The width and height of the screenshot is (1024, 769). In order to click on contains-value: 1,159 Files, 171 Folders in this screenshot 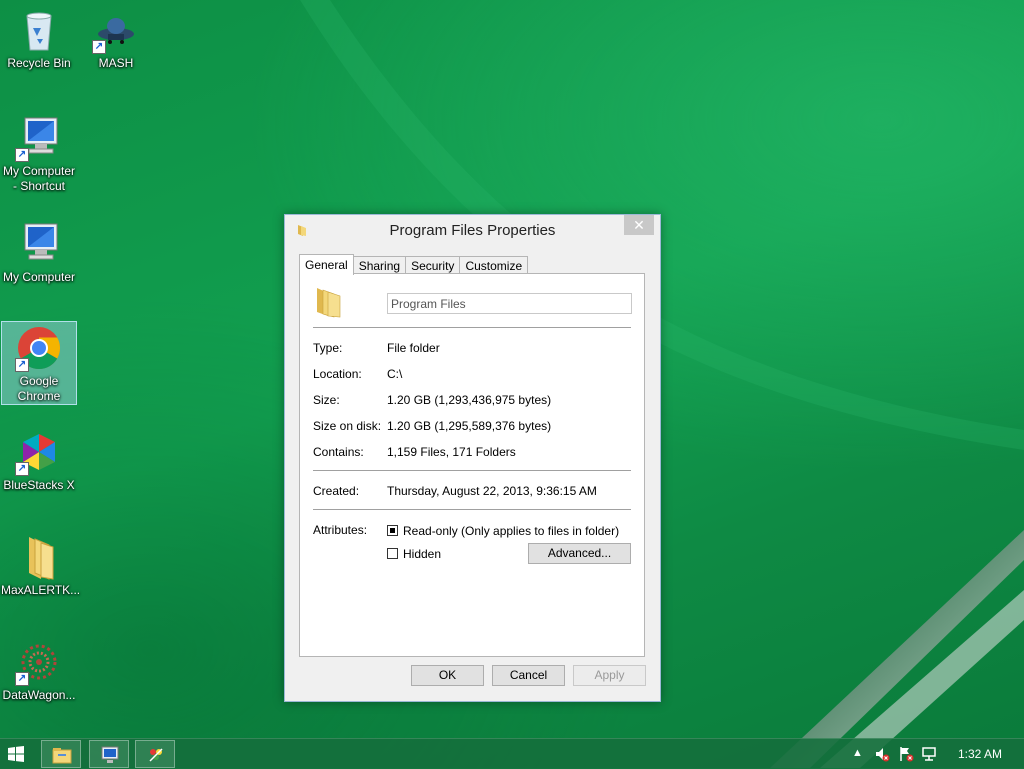, I will do `click(451, 452)`.